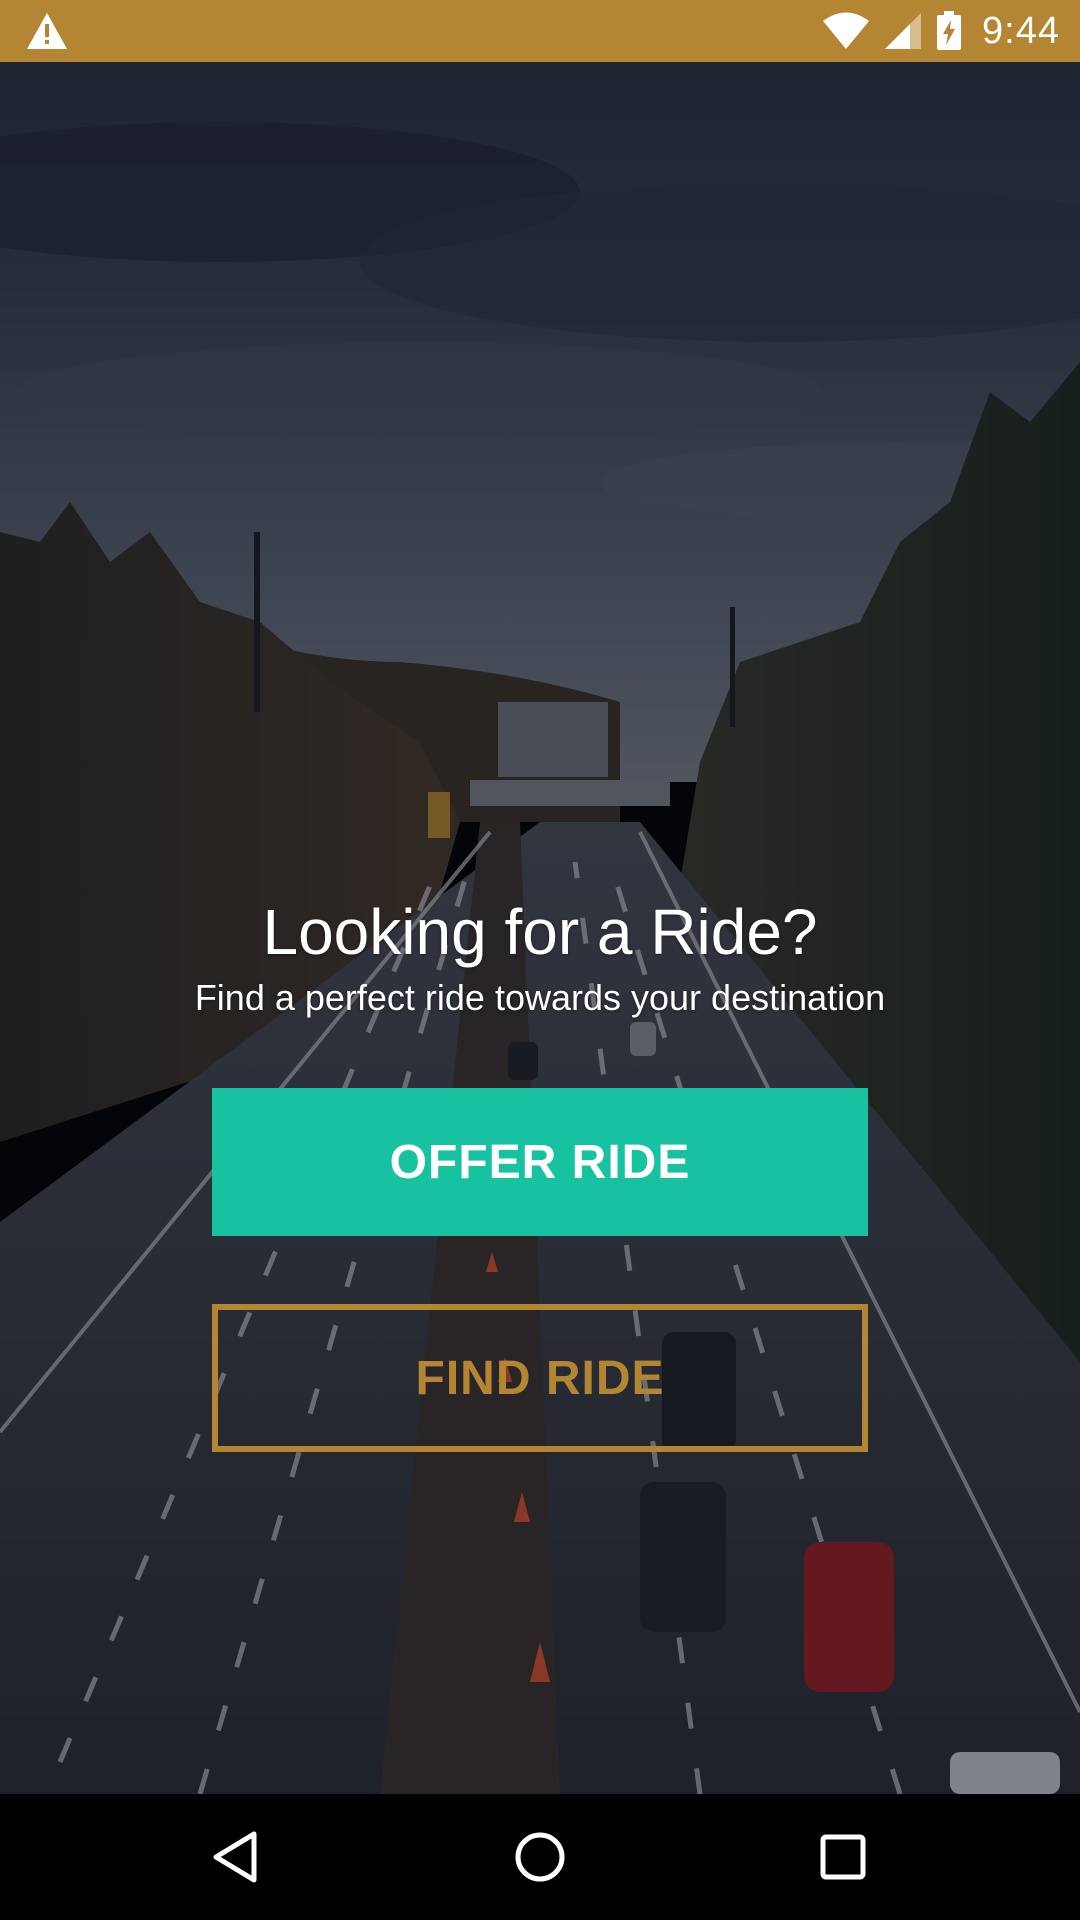 This screenshot has width=1080, height=1920. Describe the element at coordinates (540, 31) in the screenshot. I see `status-bar: 9:44` at that location.